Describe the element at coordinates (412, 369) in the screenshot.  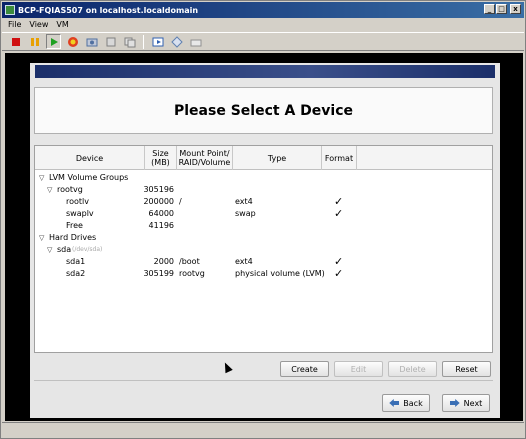
I see `delete-button: Delete` at that location.